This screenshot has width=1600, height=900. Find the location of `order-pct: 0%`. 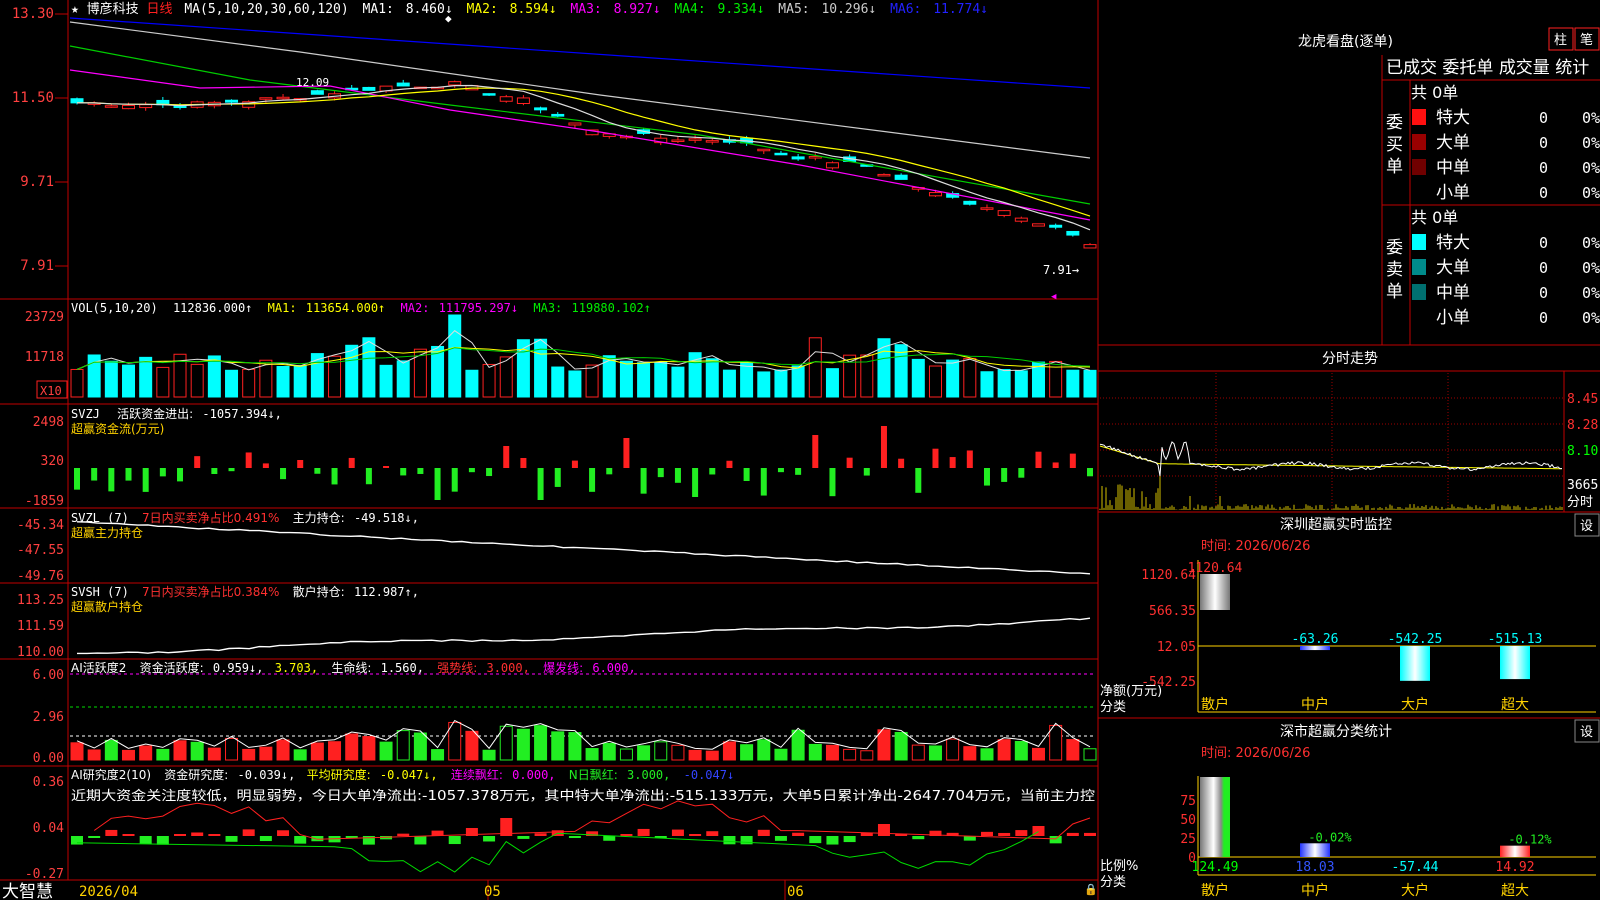

order-pct: 0% is located at coordinates (1591, 168).